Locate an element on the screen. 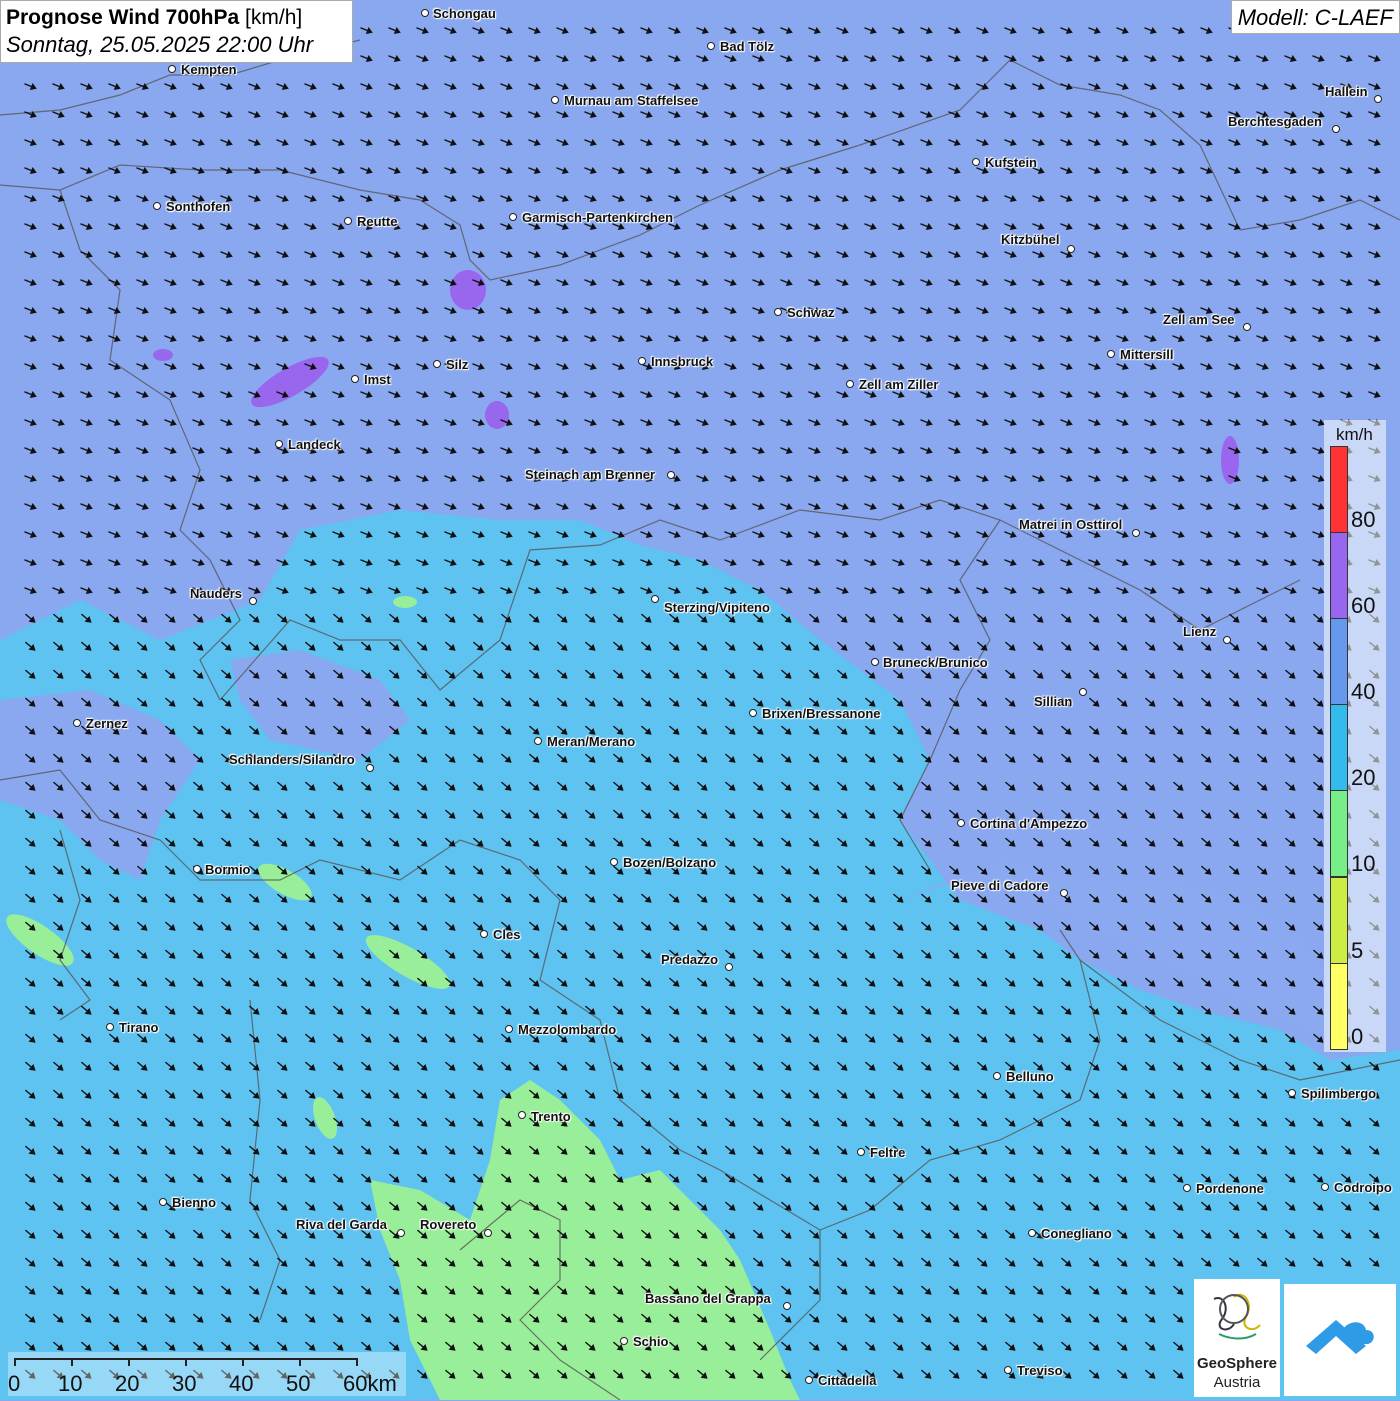 The image size is (1400, 1401). legend-label: 10 is located at coordinates (1363, 863).